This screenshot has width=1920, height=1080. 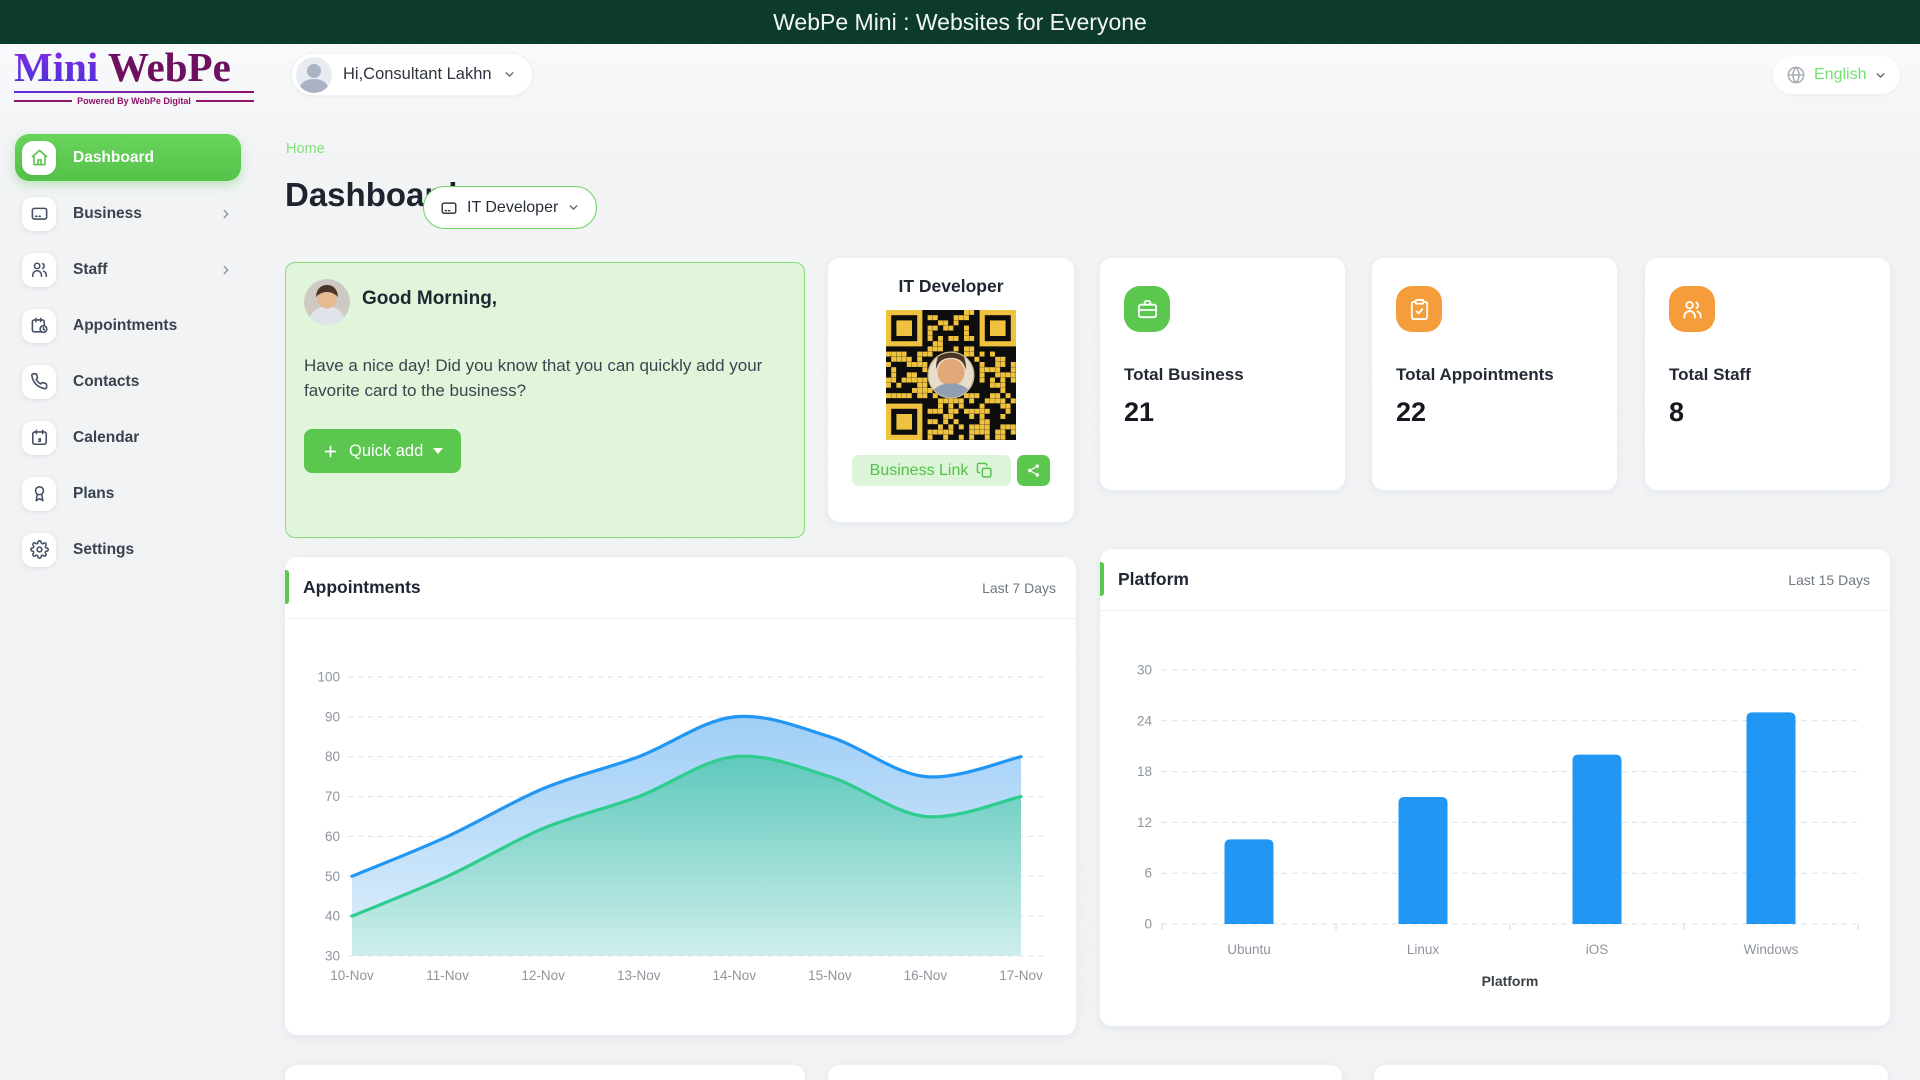 I want to click on svg-text: 16-Nov, so click(x=926, y=975).